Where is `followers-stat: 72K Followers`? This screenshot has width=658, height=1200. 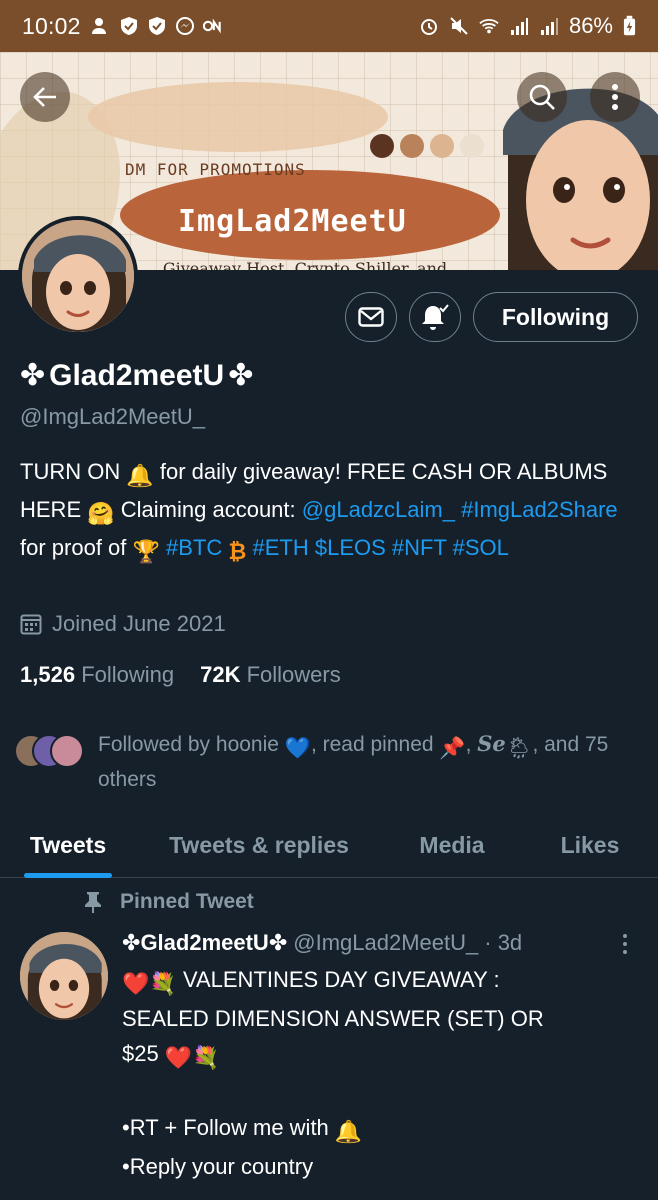
followers-stat: 72K Followers is located at coordinates (270, 675).